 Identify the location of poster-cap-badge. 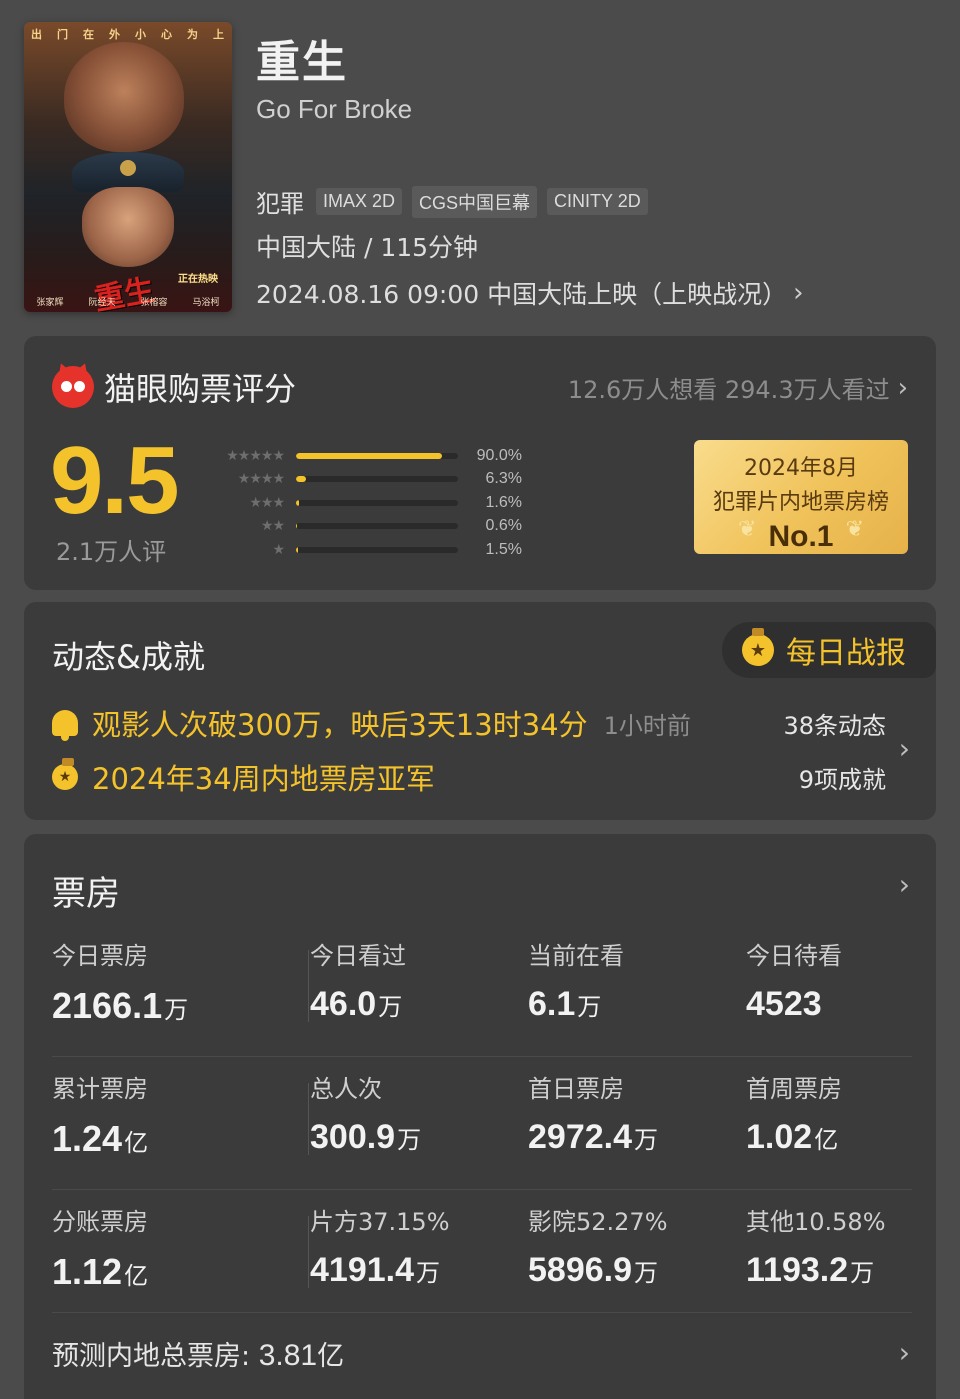
(128, 168).